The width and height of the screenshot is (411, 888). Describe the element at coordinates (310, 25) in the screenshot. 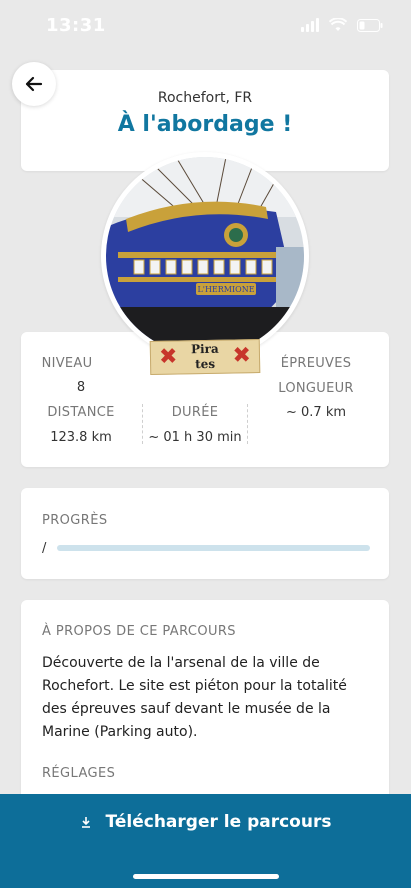

I see `signal-icon` at that location.